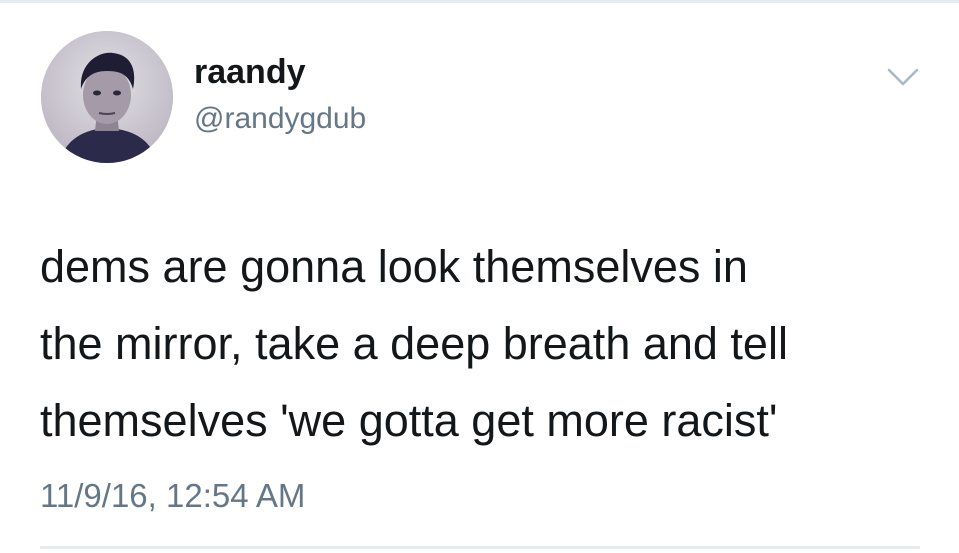  I want to click on avatar-image, so click(107, 97).